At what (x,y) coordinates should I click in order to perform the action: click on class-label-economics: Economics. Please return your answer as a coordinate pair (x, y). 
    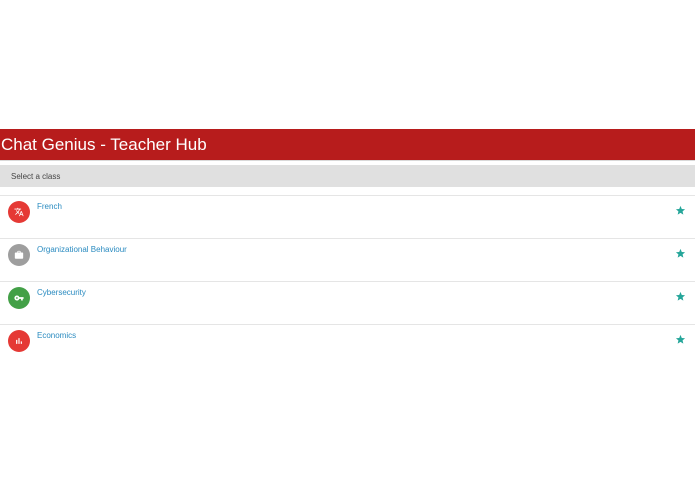
    Looking at the image, I should click on (56, 335).